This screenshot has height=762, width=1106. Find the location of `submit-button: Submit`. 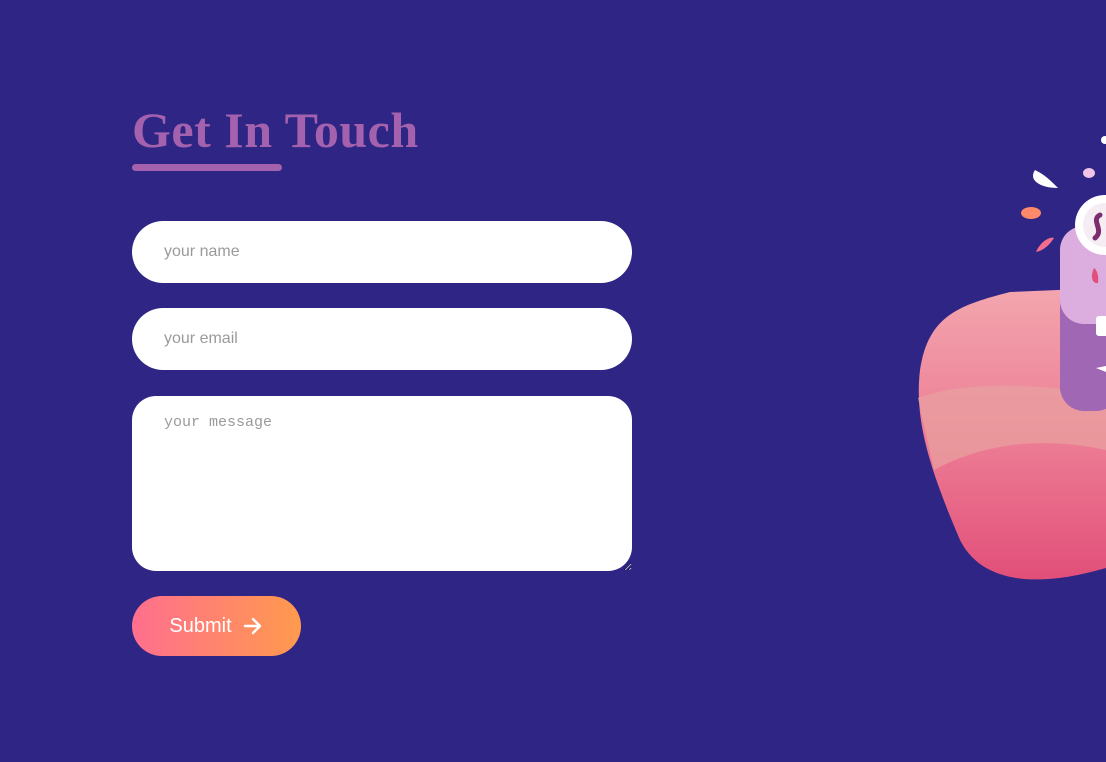

submit-button: Submit is located at coordinates (216, 626).